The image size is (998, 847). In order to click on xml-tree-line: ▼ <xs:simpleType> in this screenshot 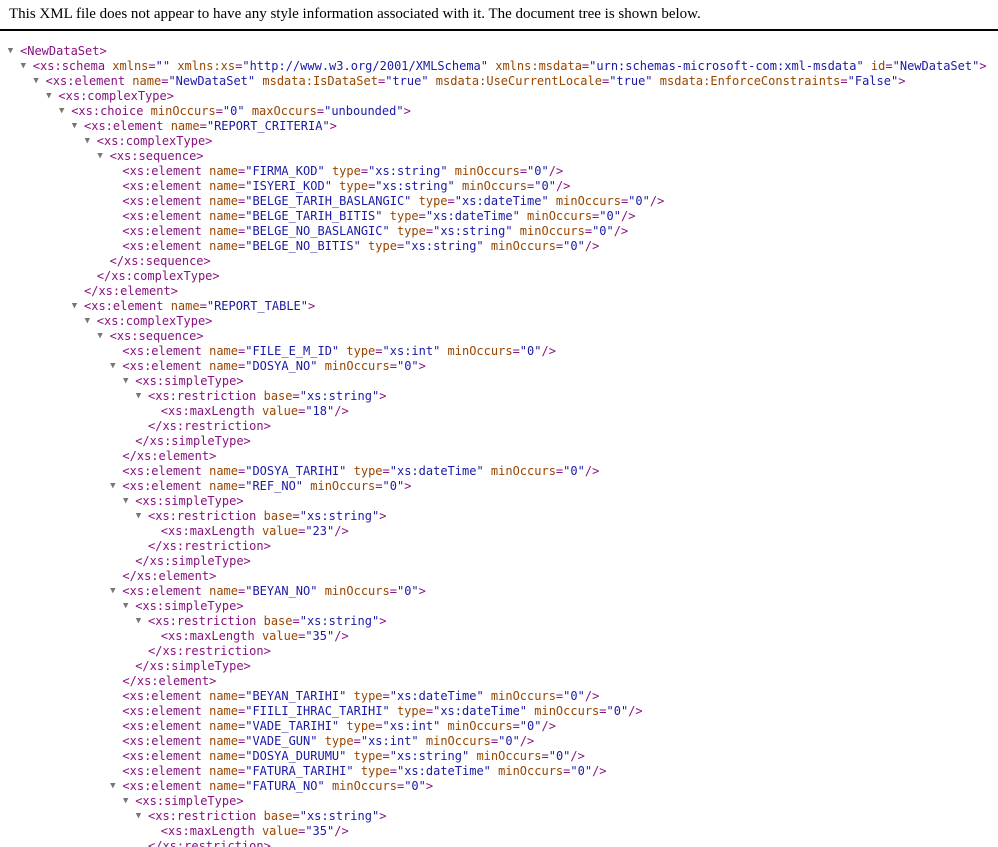, I will do `click(499, 606)`.